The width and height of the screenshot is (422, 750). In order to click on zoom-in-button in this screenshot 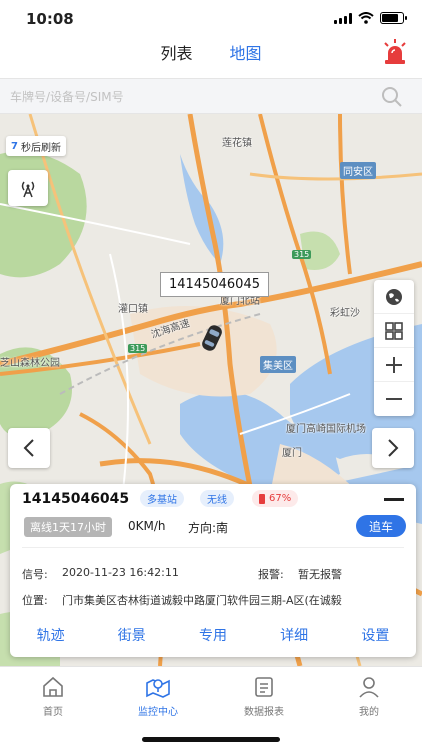, I will do `click(394, 365)`.